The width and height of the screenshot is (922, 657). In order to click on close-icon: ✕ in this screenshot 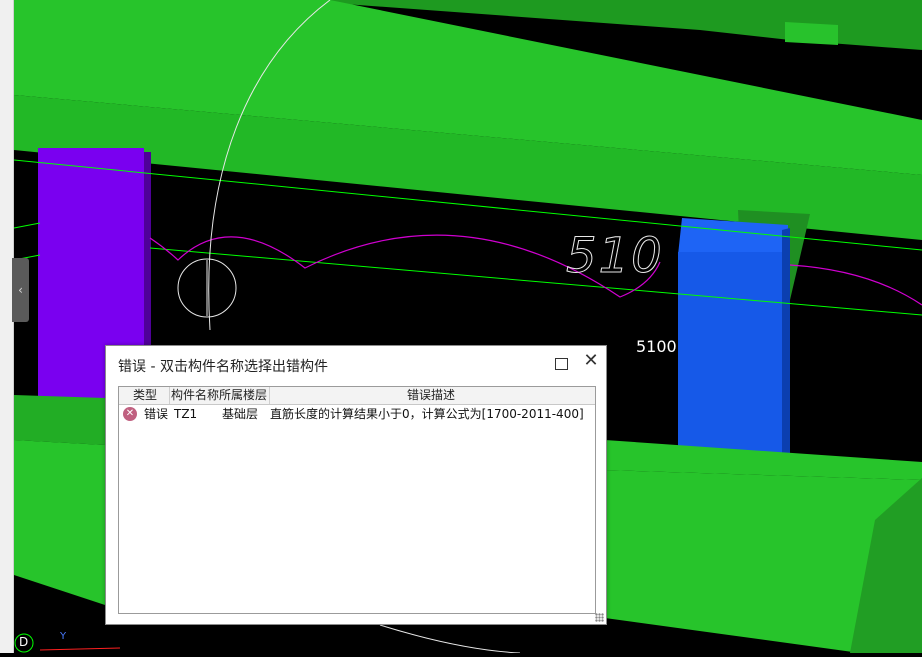, I will do `click(591, 361)`.